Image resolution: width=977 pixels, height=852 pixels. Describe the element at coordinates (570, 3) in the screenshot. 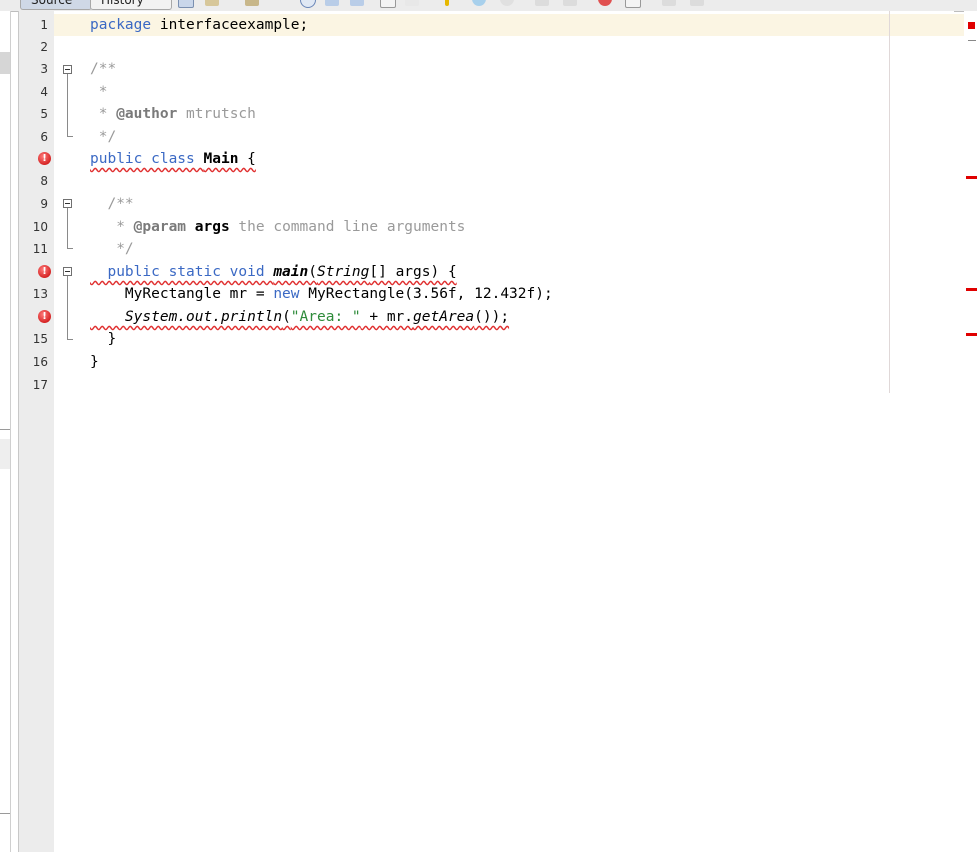

I see `shift-right-icon` at that location.